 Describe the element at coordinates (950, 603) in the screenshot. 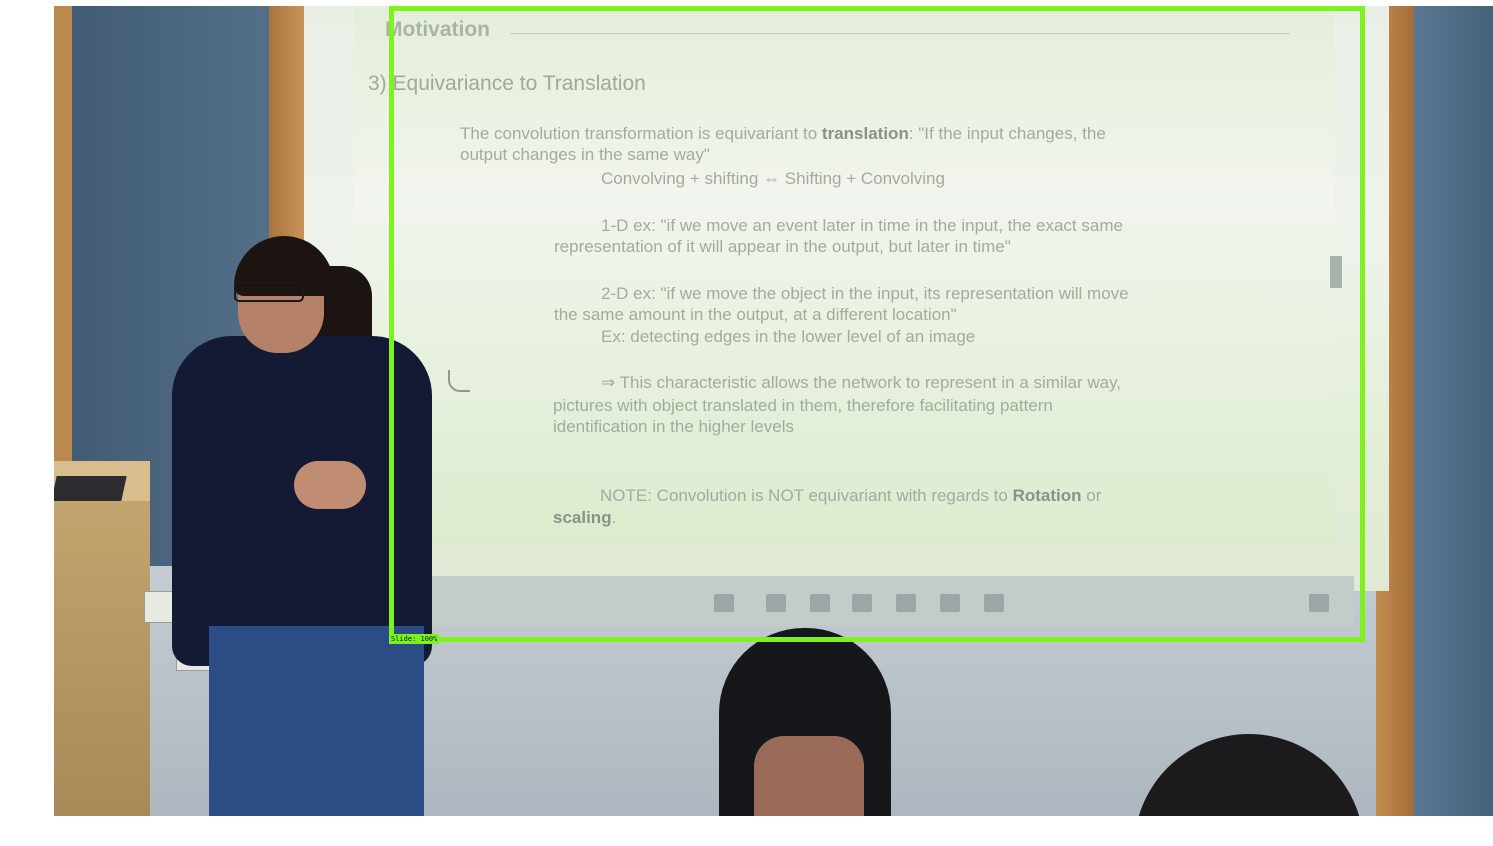

I see `excel-icon` at that location.